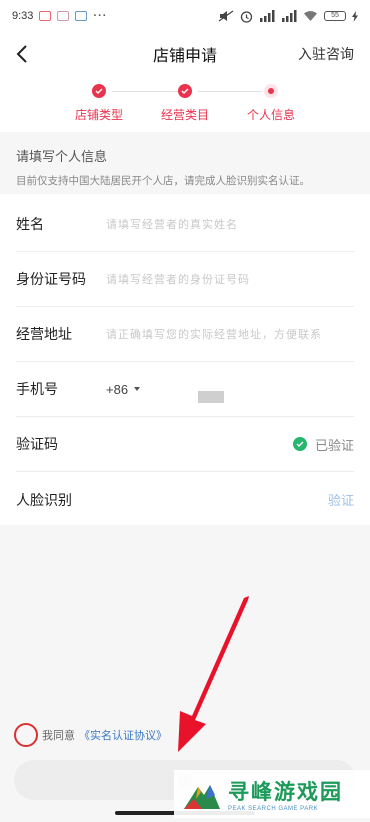  I want to click on watermark: 寻峰游戏园 PEAK SEARCH GAME PARK, so click(272, 794).